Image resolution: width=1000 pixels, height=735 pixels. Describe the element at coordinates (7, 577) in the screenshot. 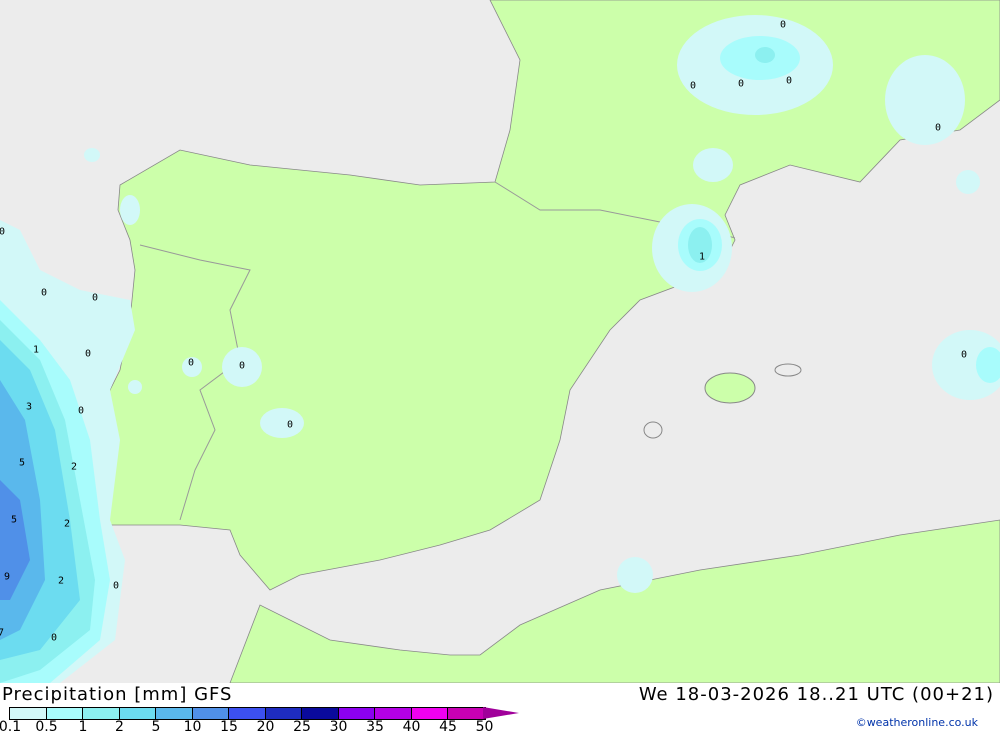

I see `map-value: 9` at that location.